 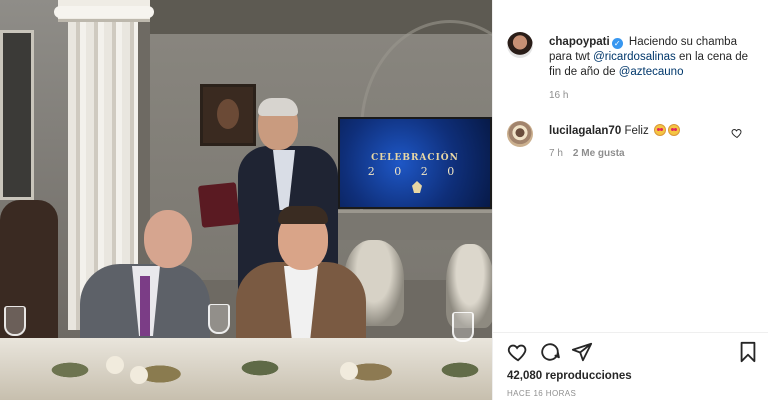 What do you see at coordinates (518, 352) in the screenshot?
I see `heart-icon` at bounding box center [518, 352].